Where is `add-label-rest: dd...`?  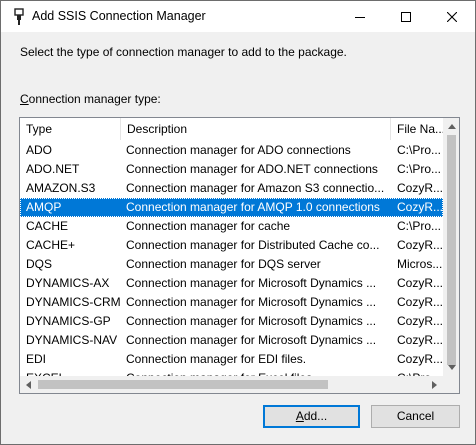
add-label-rest: dd... is located at coordinates (315, 416).